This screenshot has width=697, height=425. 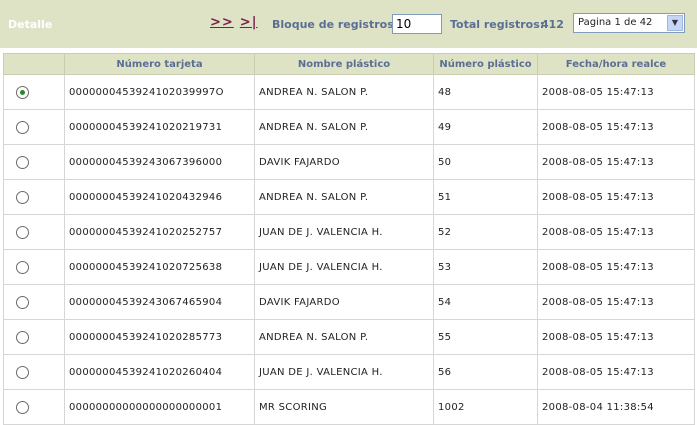 What do you see at coordinates (616, 64) in the screenshot?
I see `column-header-fecha-realce: Fecha/hora realce` at bounding box center [616, 64].